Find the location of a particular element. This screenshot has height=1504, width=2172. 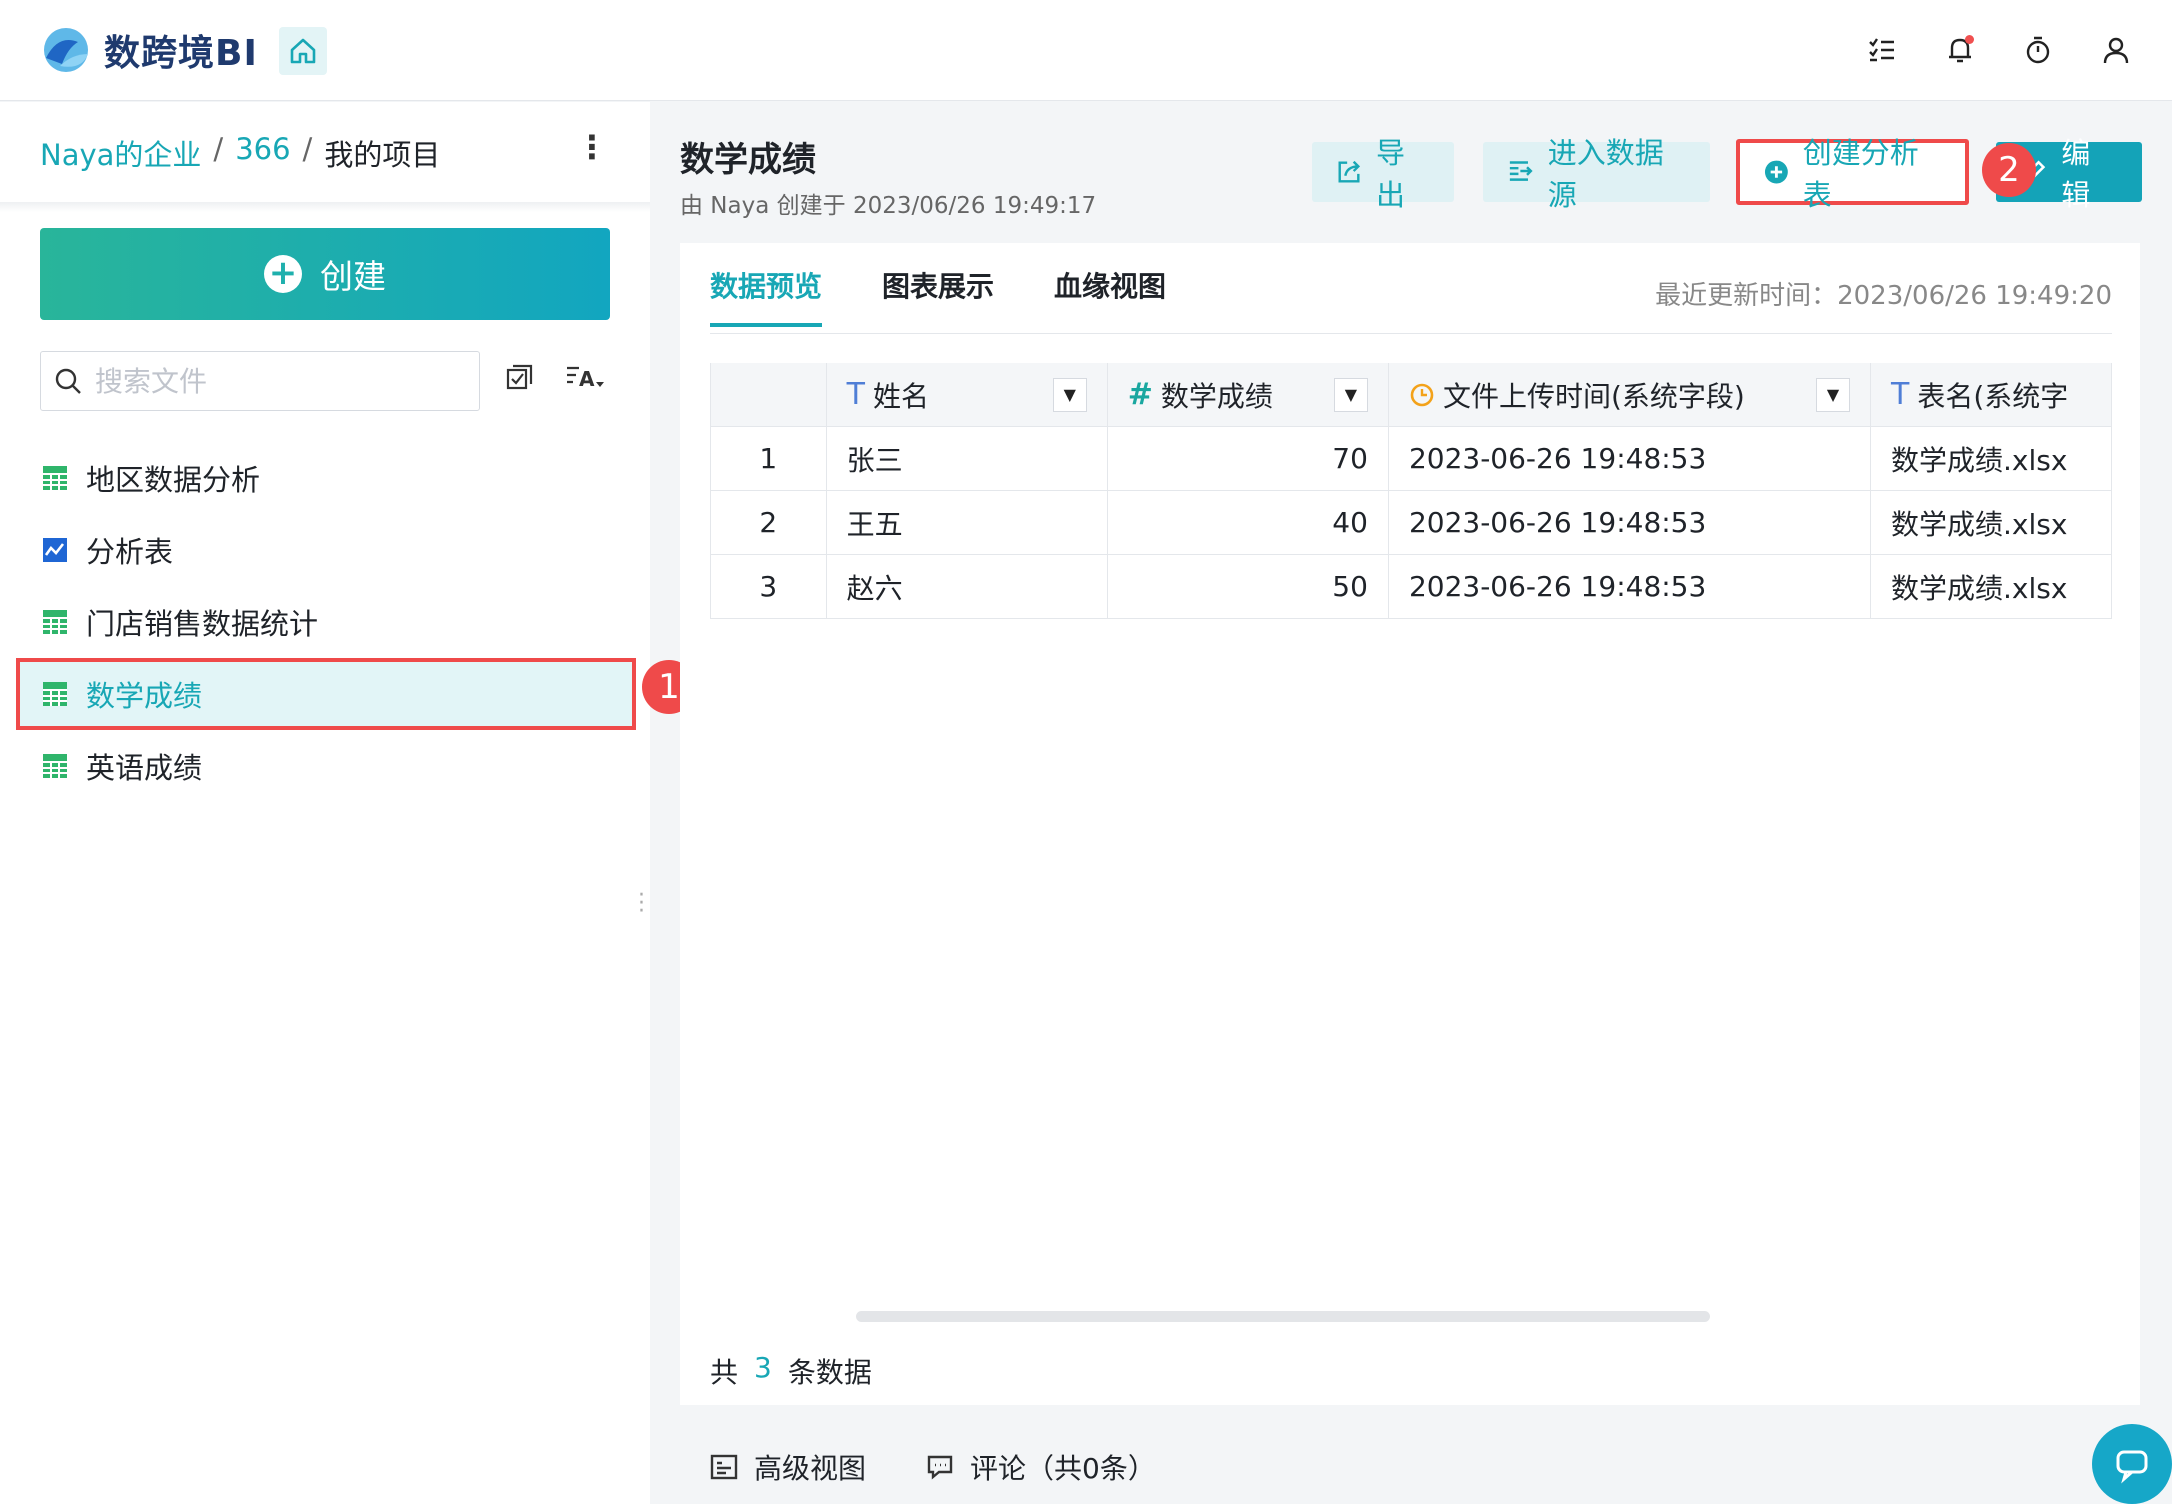

breadcrumb-project: 我的项目 is located at coordinates (382, 155).